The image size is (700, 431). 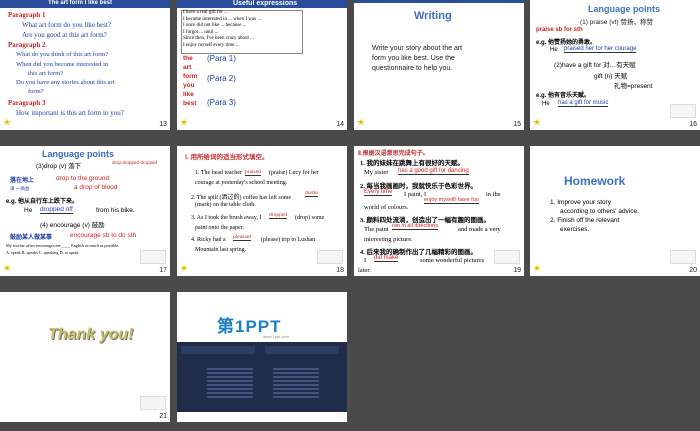 What do you see at coordinates (242, 237) in the screenshot?
I see `answer: pleasant` at bounding box center [242, 237].